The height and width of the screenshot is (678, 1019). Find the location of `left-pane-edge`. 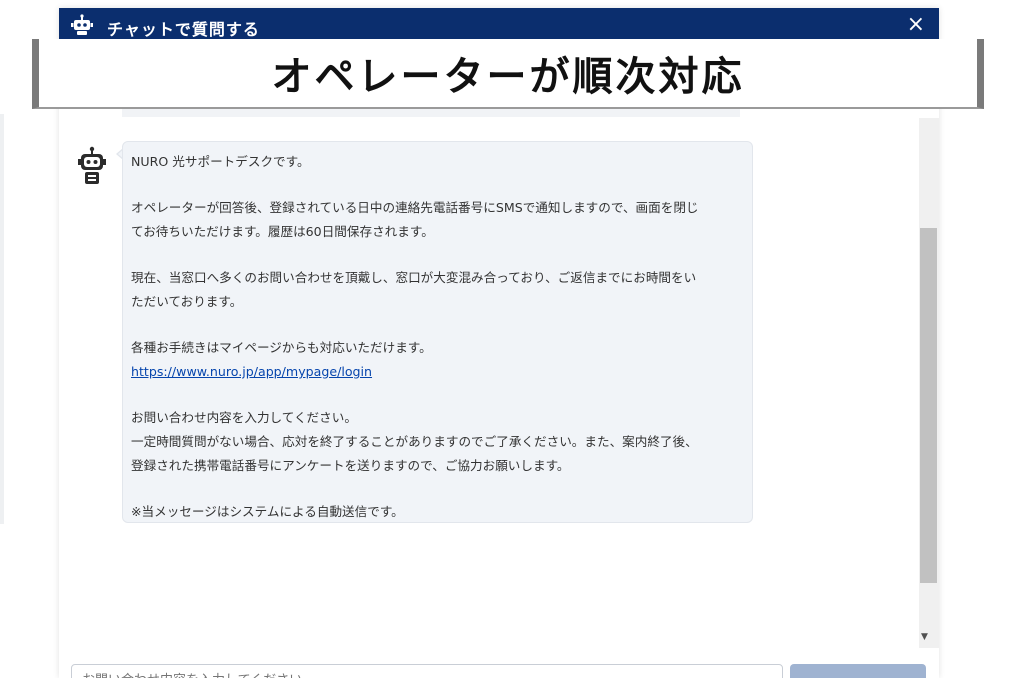

left-pane-edge is located at coordinates (2, 319).